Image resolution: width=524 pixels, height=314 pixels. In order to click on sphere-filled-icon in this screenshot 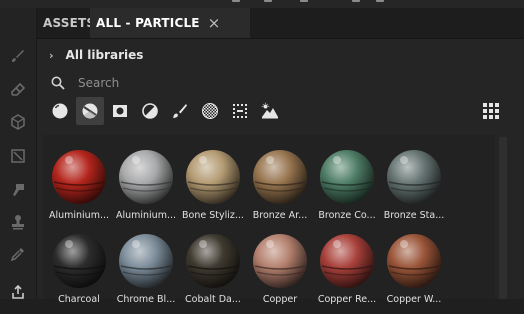, I will do `click(60, 111)`.